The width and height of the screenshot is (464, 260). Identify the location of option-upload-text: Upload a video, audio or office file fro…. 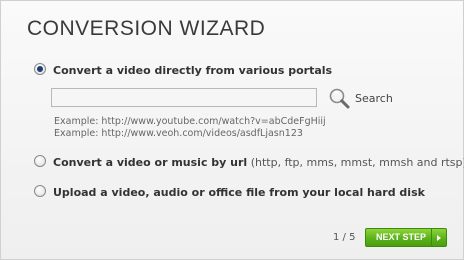
(239, 192).